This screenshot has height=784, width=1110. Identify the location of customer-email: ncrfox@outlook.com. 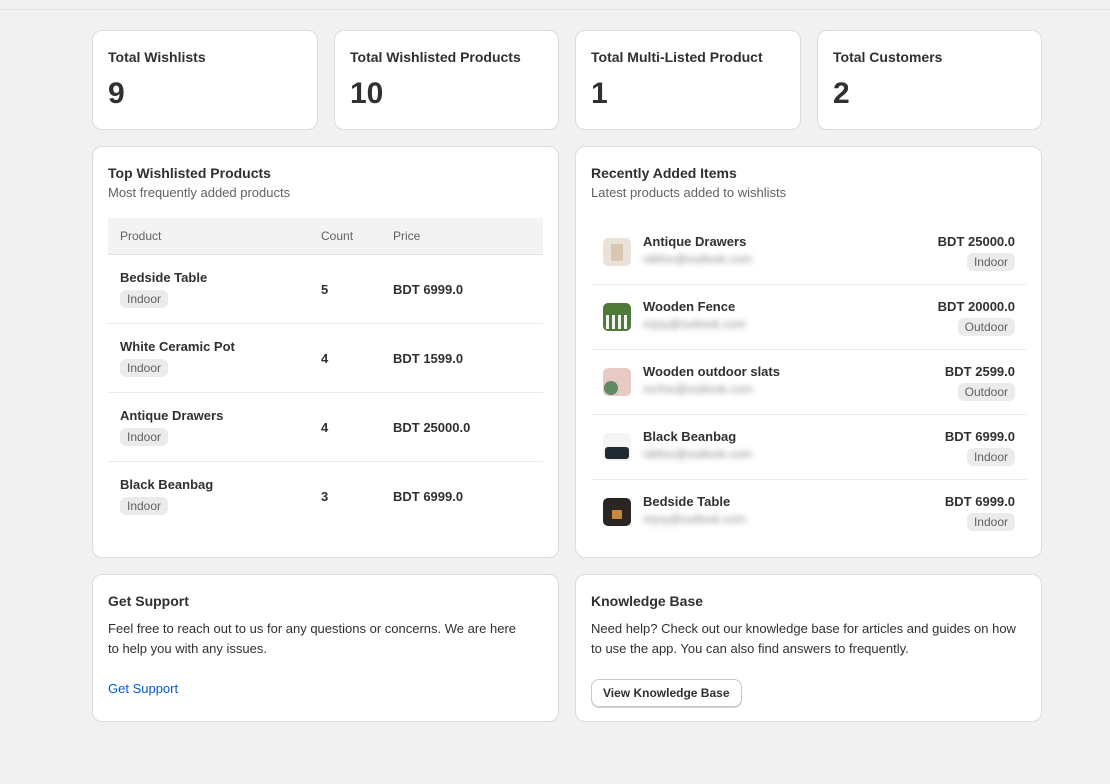
(698, 389).